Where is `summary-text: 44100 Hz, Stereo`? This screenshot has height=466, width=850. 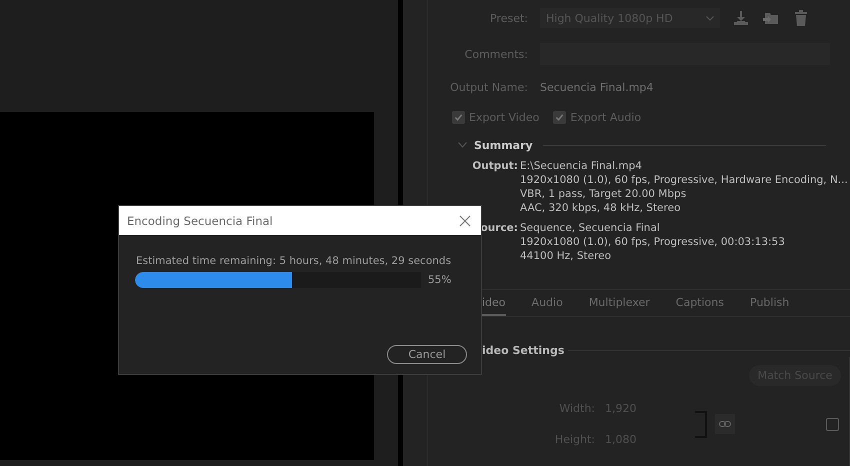
summary-text: 44100 Hz, Stereo is located at coordinates (566, 256).